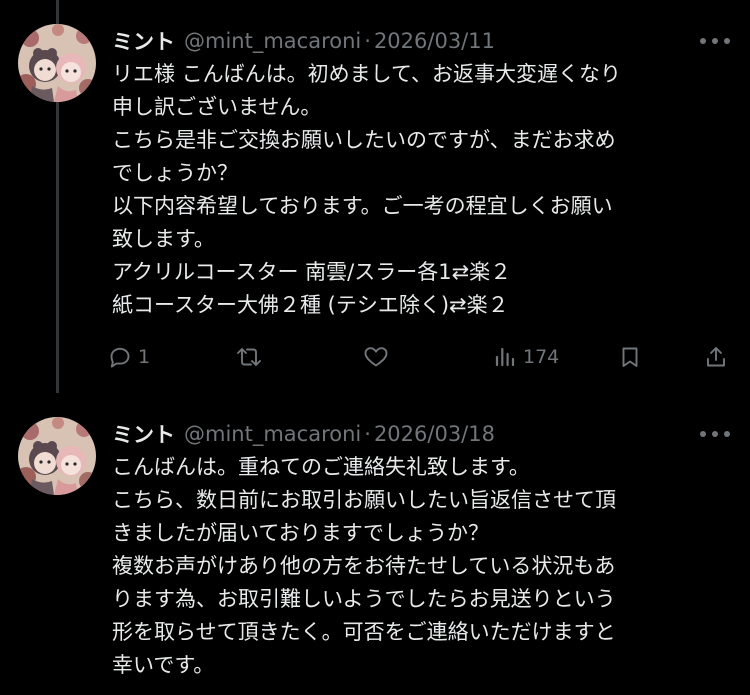  I want to click on bookmark-icon, so click(630, 357).